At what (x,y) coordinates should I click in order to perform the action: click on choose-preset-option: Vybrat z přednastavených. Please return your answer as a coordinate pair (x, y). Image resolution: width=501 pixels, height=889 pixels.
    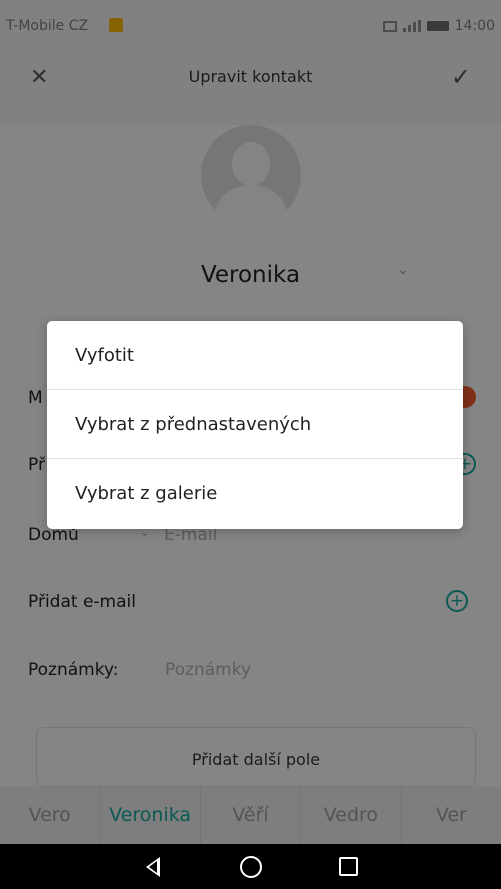
    Looking at the image, I should click on (255, 424).